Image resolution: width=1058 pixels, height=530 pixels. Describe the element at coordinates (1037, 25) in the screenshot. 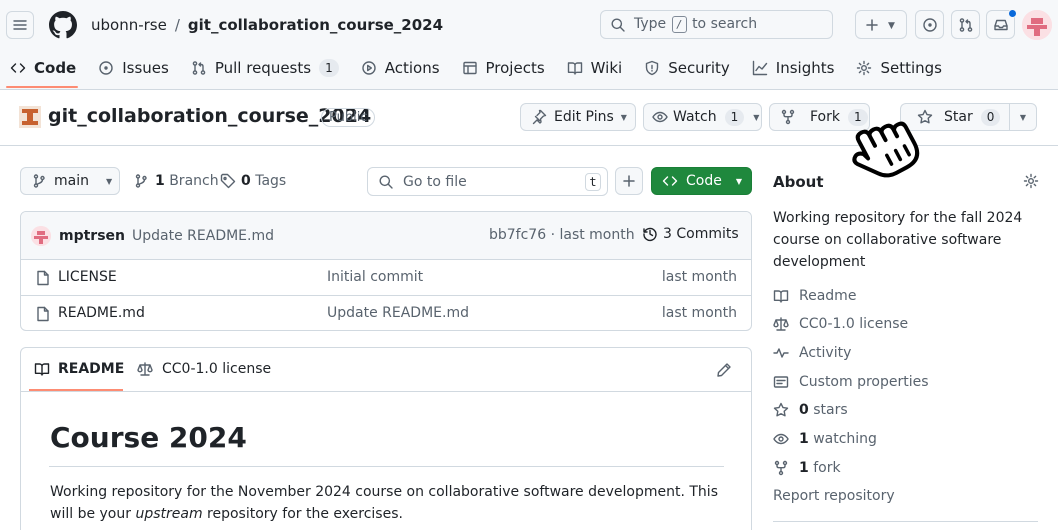

I see `user-avatar` at that location.